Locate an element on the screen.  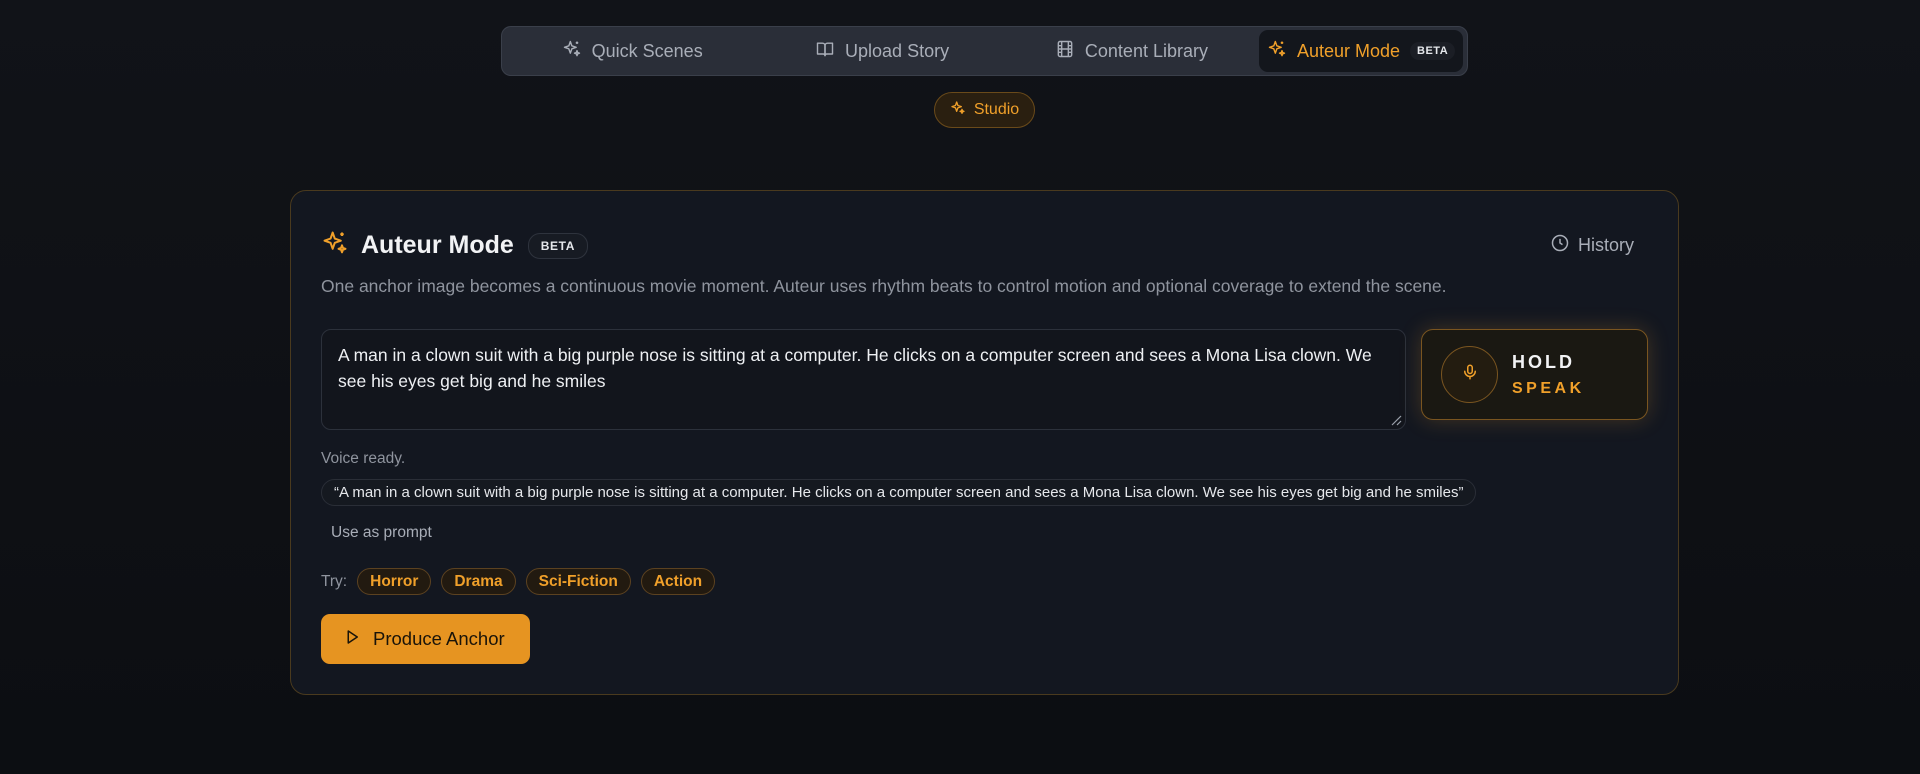
history-label: History is located at coordinates (1605, 245).